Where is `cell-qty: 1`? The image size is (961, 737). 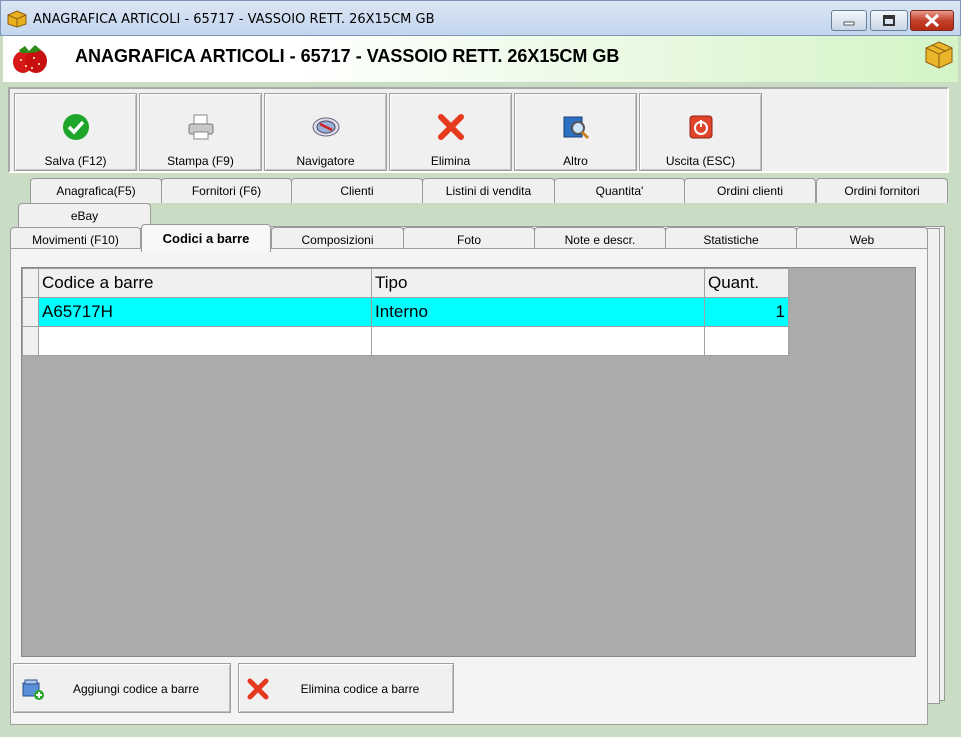 cell-qty: 1 is located at coordinates (746, 312).